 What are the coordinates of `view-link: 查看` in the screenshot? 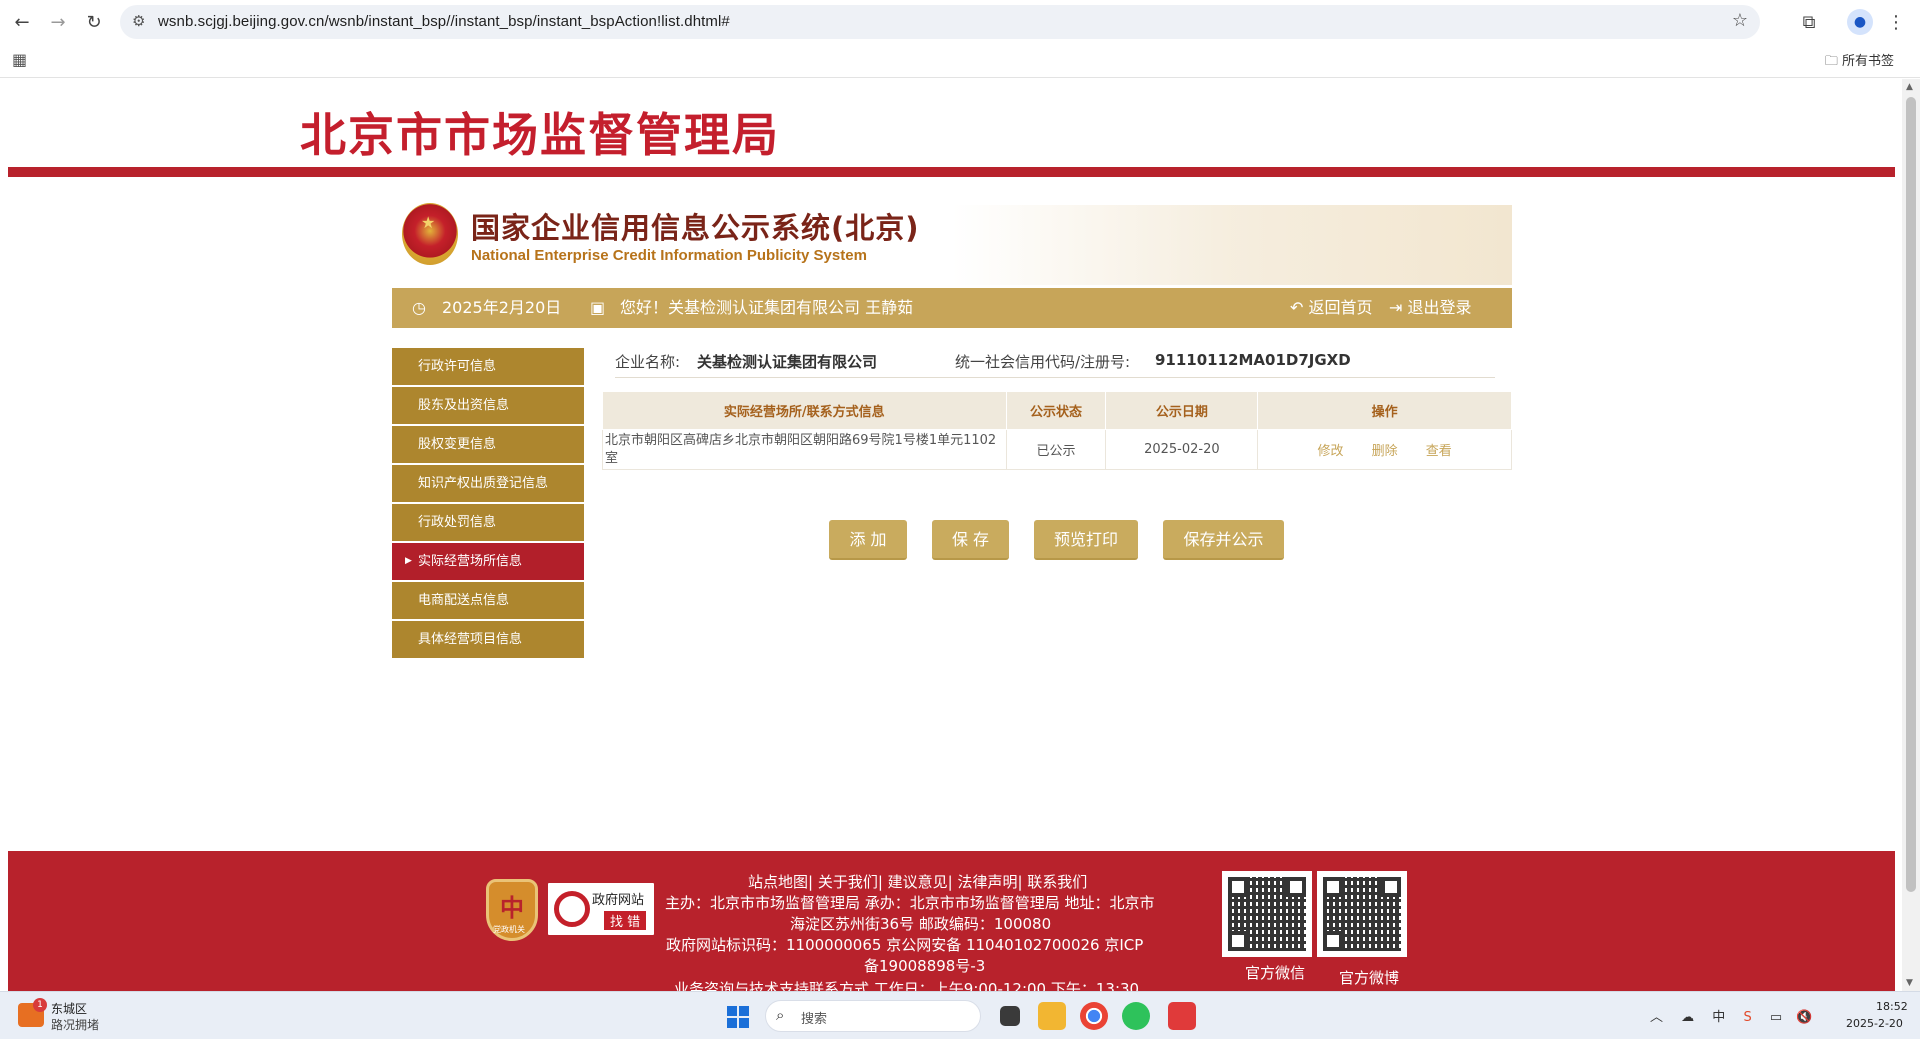 It's located at (1439, 451).